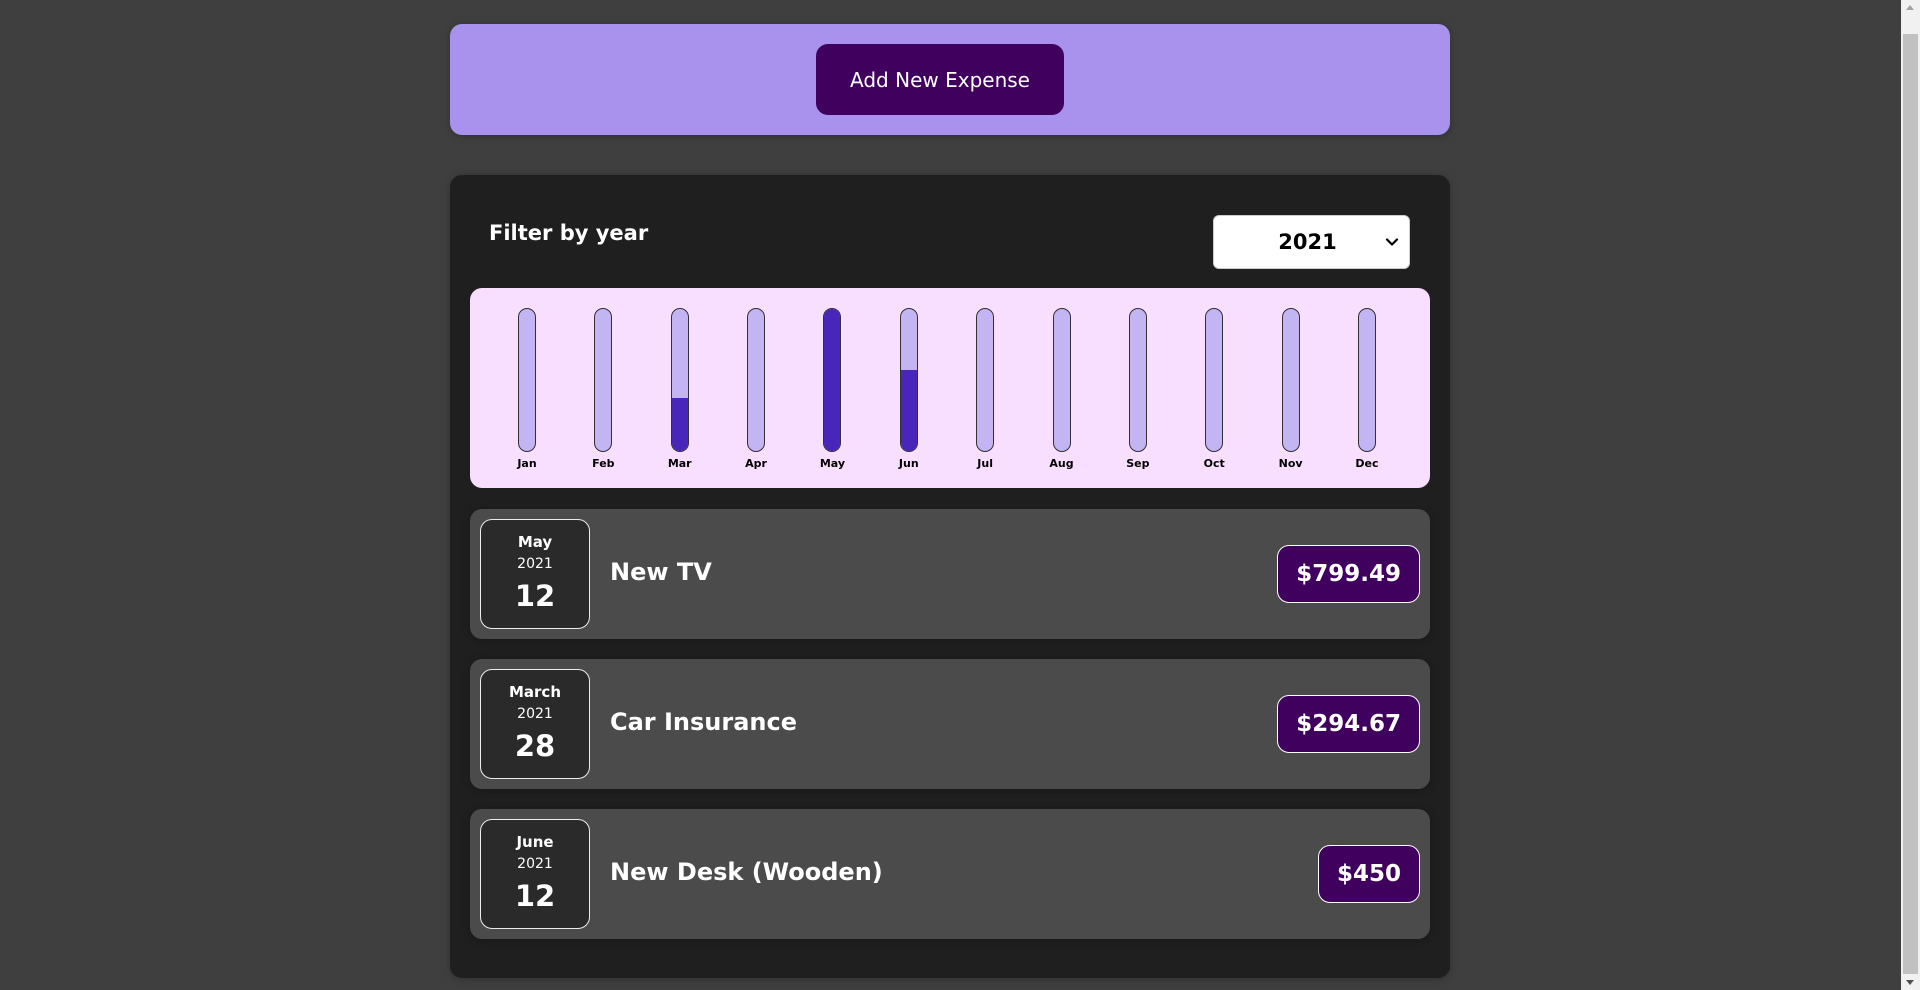 Image resolution: width=1920 pixels, height=990 pixels. Describe the element at coordinates (527, 380) in the screenshot. I see `chart-bar-jan` at that location.